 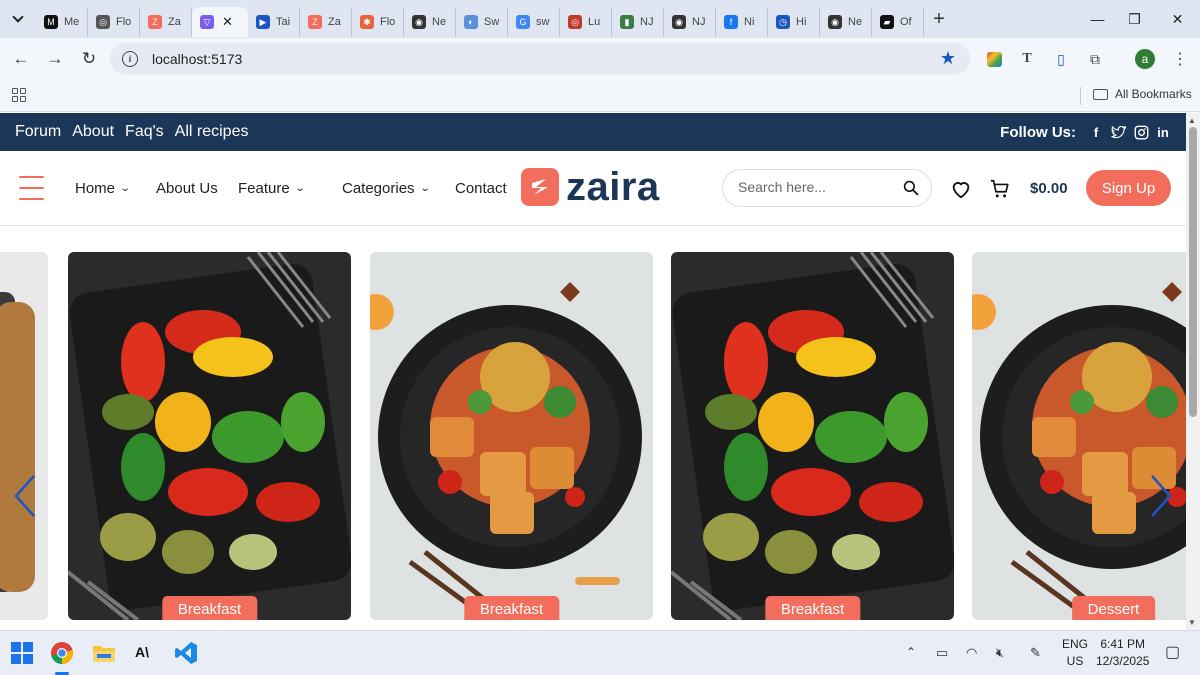 I want to click on logo-text: zaira, so click(x=613, y=187).